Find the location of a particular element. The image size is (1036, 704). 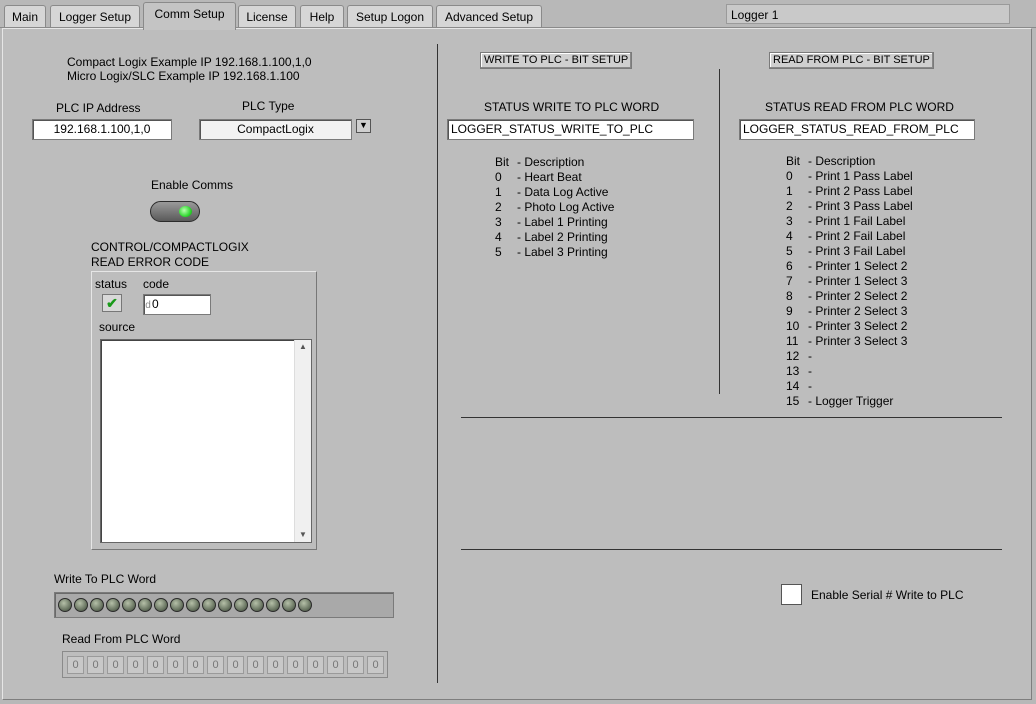

plc-ip-input: 192.168.1.100,1,0 is located at coordinates (102, 129).